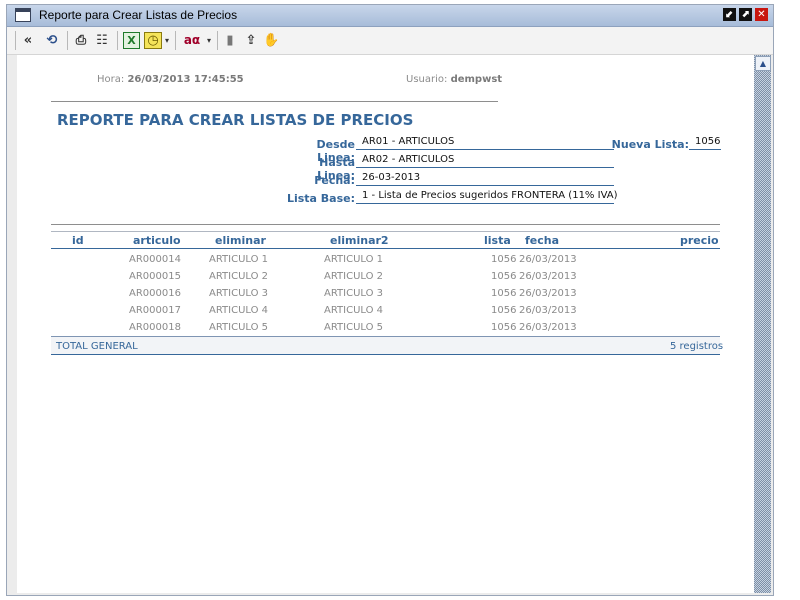  I want to click on hora-field: Hora: 26/03/2013 17:45:55, so click(170, 79).